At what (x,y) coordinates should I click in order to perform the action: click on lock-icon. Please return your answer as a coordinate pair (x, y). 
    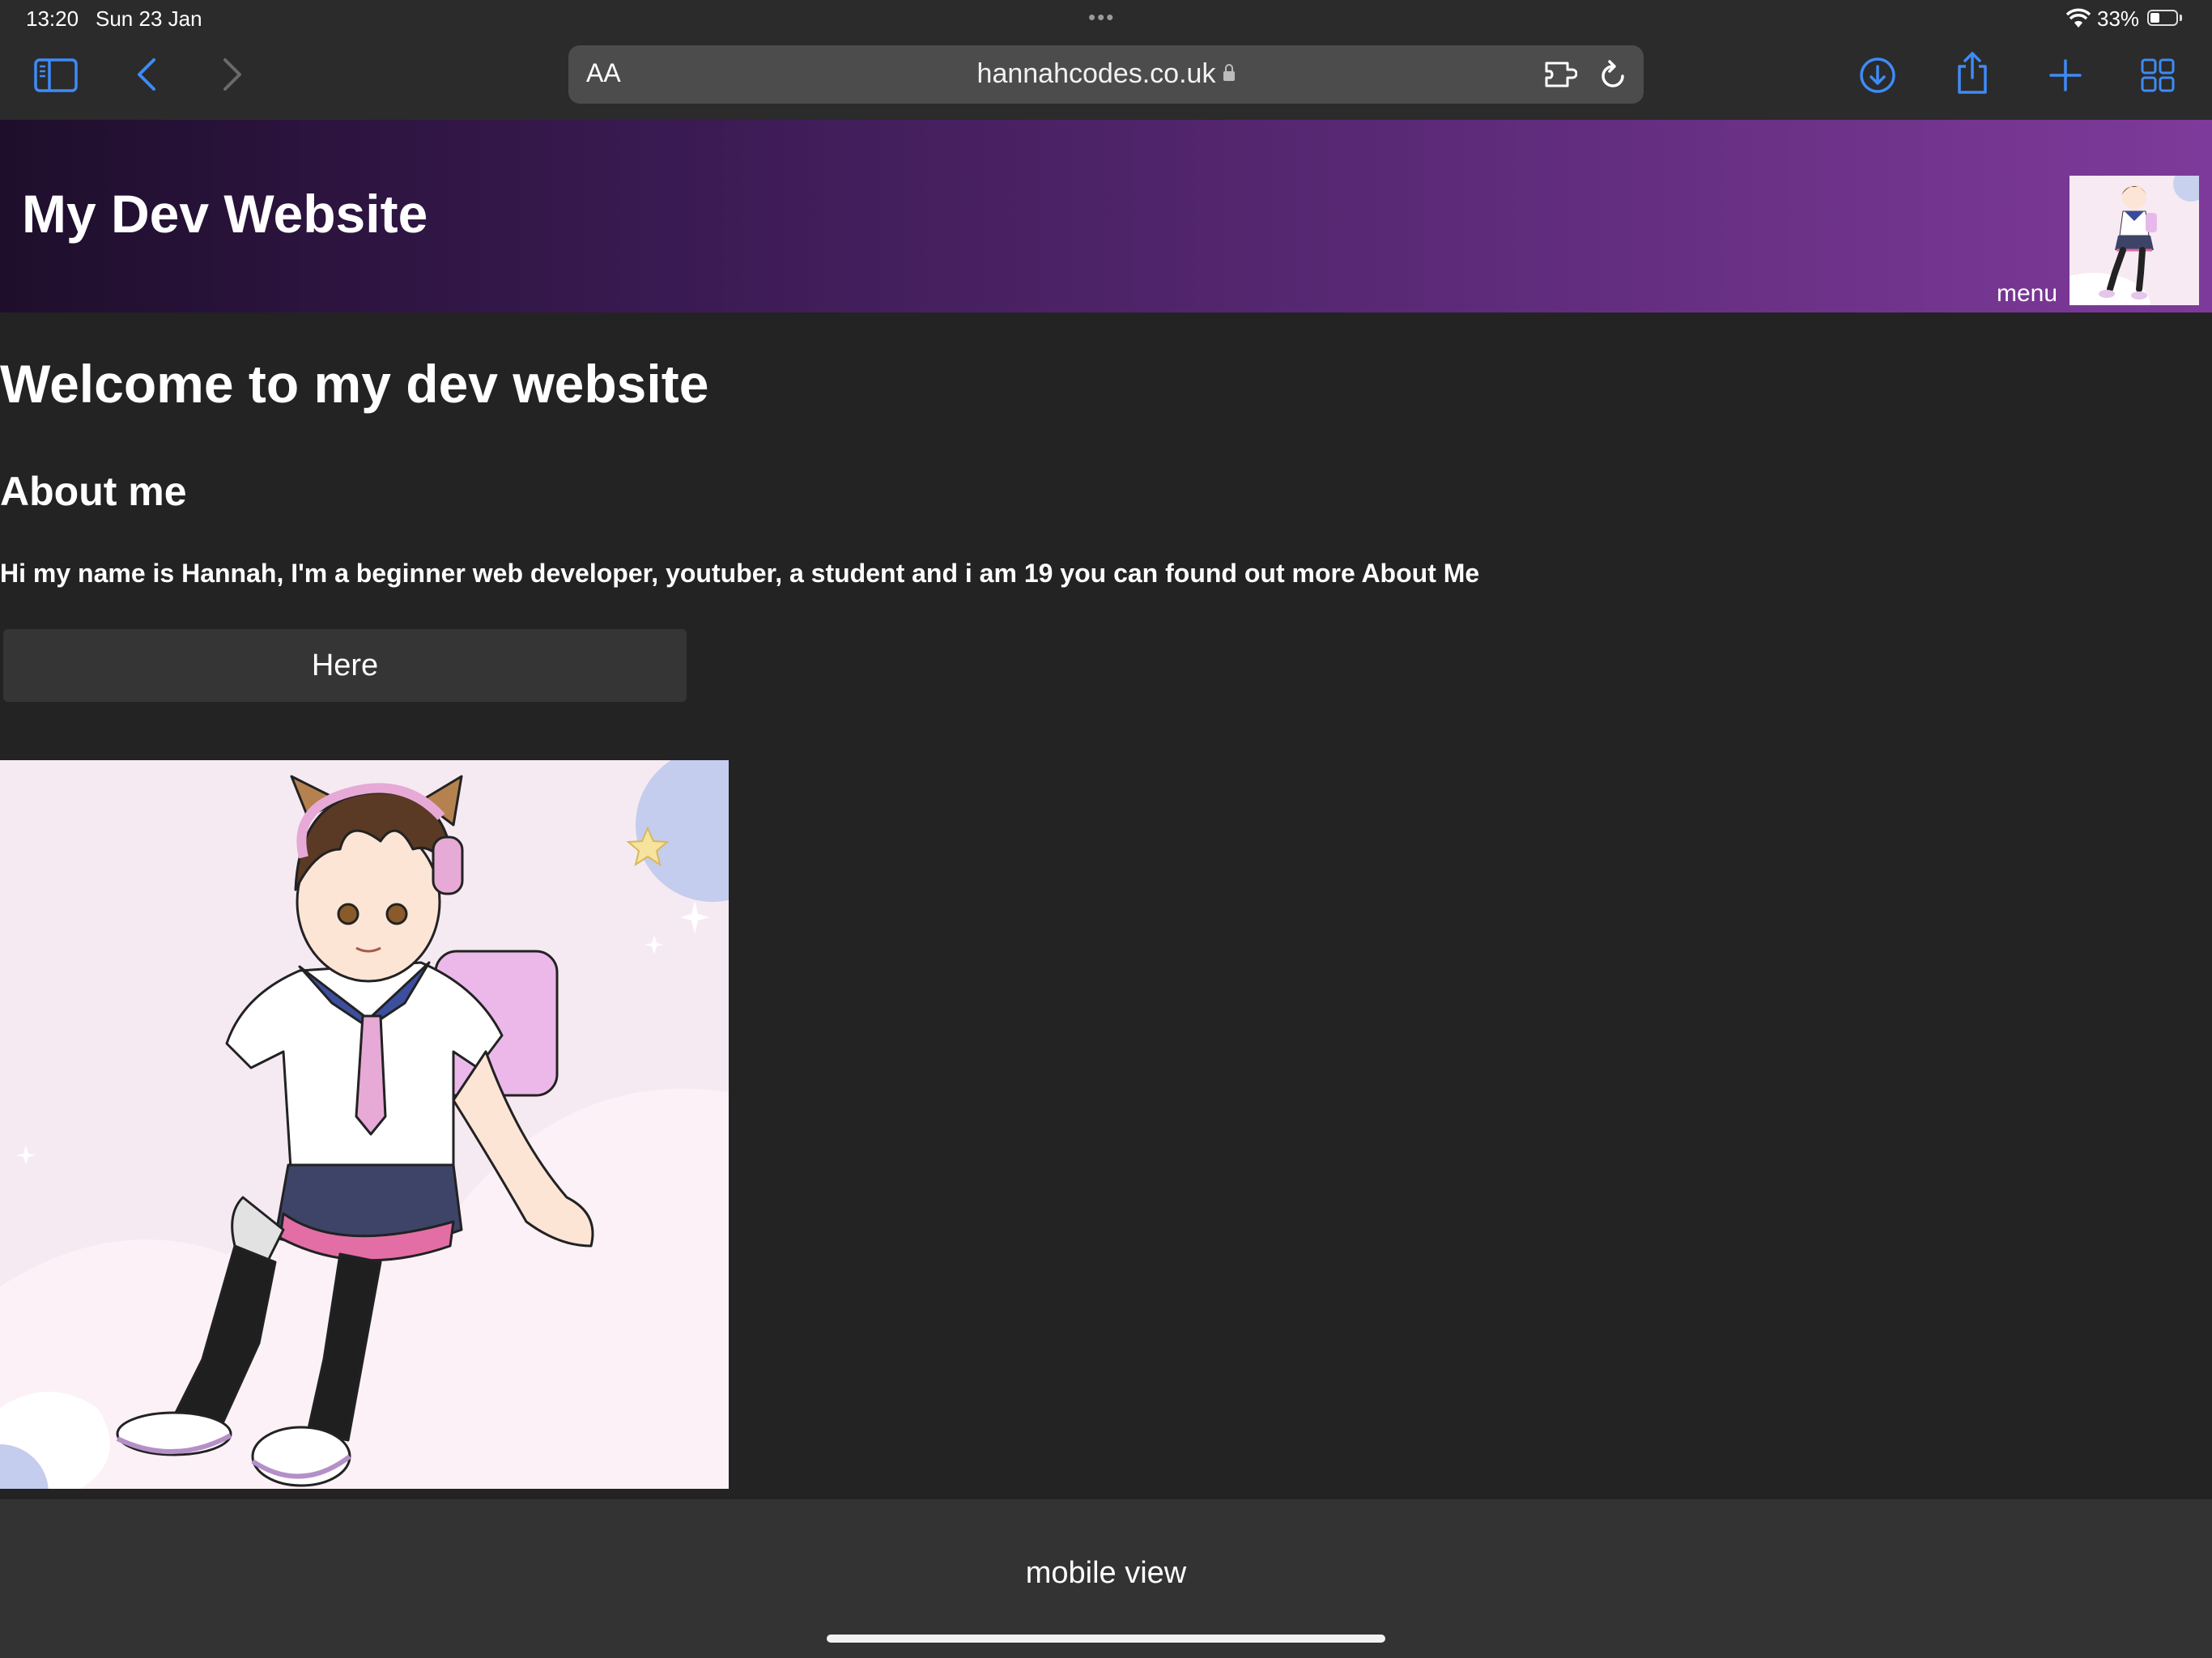
    Looking at the image, I should click on (1230, 72).